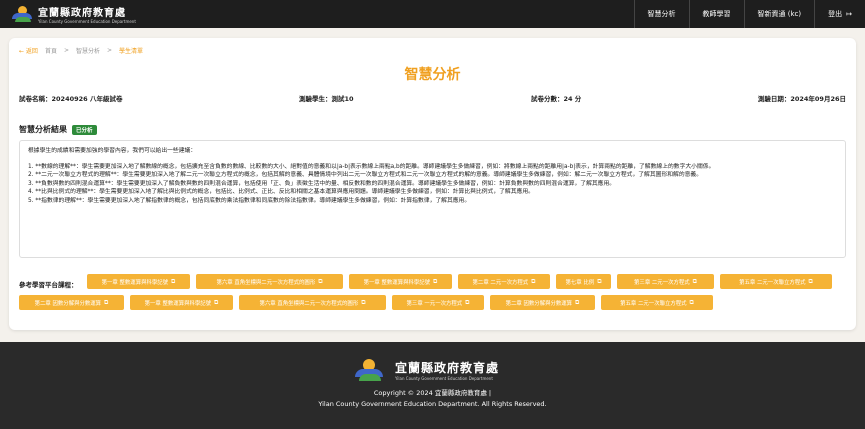 Image resolution: width=865 pixels, height=429 pixels. I want to click on reference-label: 參考學習平台課程：, so click(48, 285).